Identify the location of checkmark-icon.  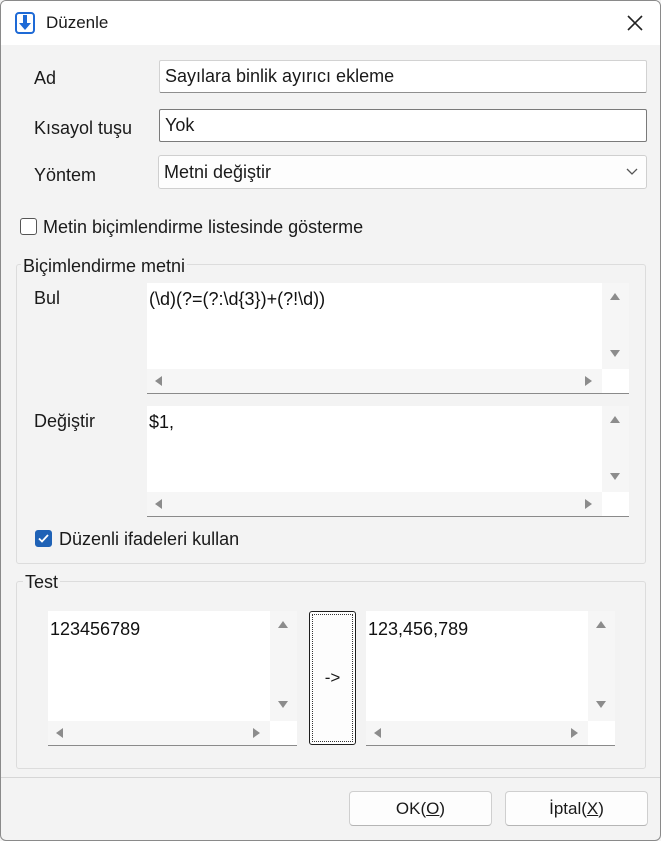
(43, 538).